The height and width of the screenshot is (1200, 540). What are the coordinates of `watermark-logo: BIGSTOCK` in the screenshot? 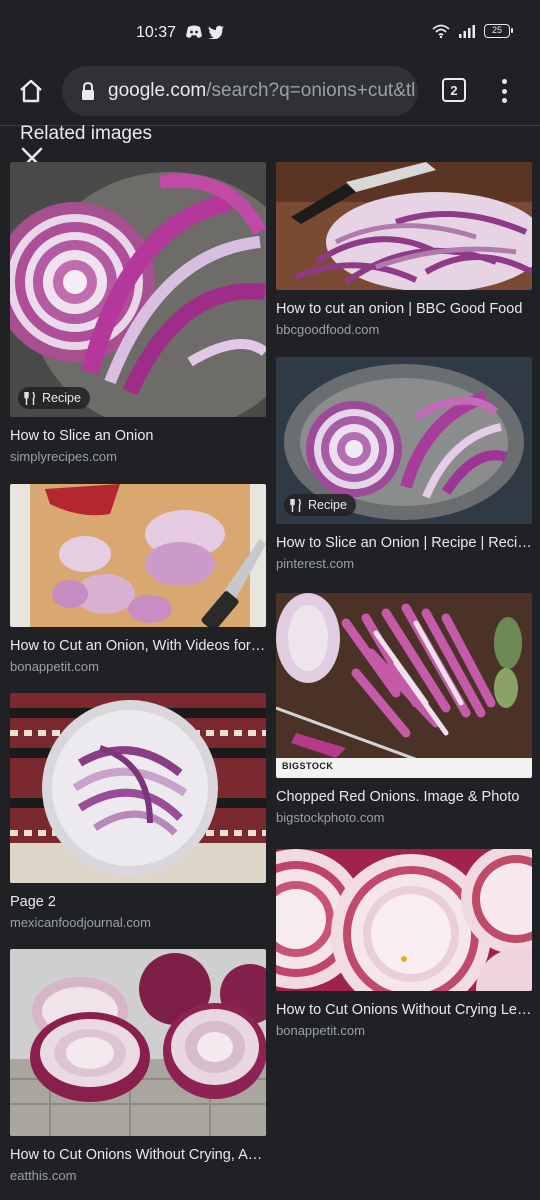 It's located at (308, 766).